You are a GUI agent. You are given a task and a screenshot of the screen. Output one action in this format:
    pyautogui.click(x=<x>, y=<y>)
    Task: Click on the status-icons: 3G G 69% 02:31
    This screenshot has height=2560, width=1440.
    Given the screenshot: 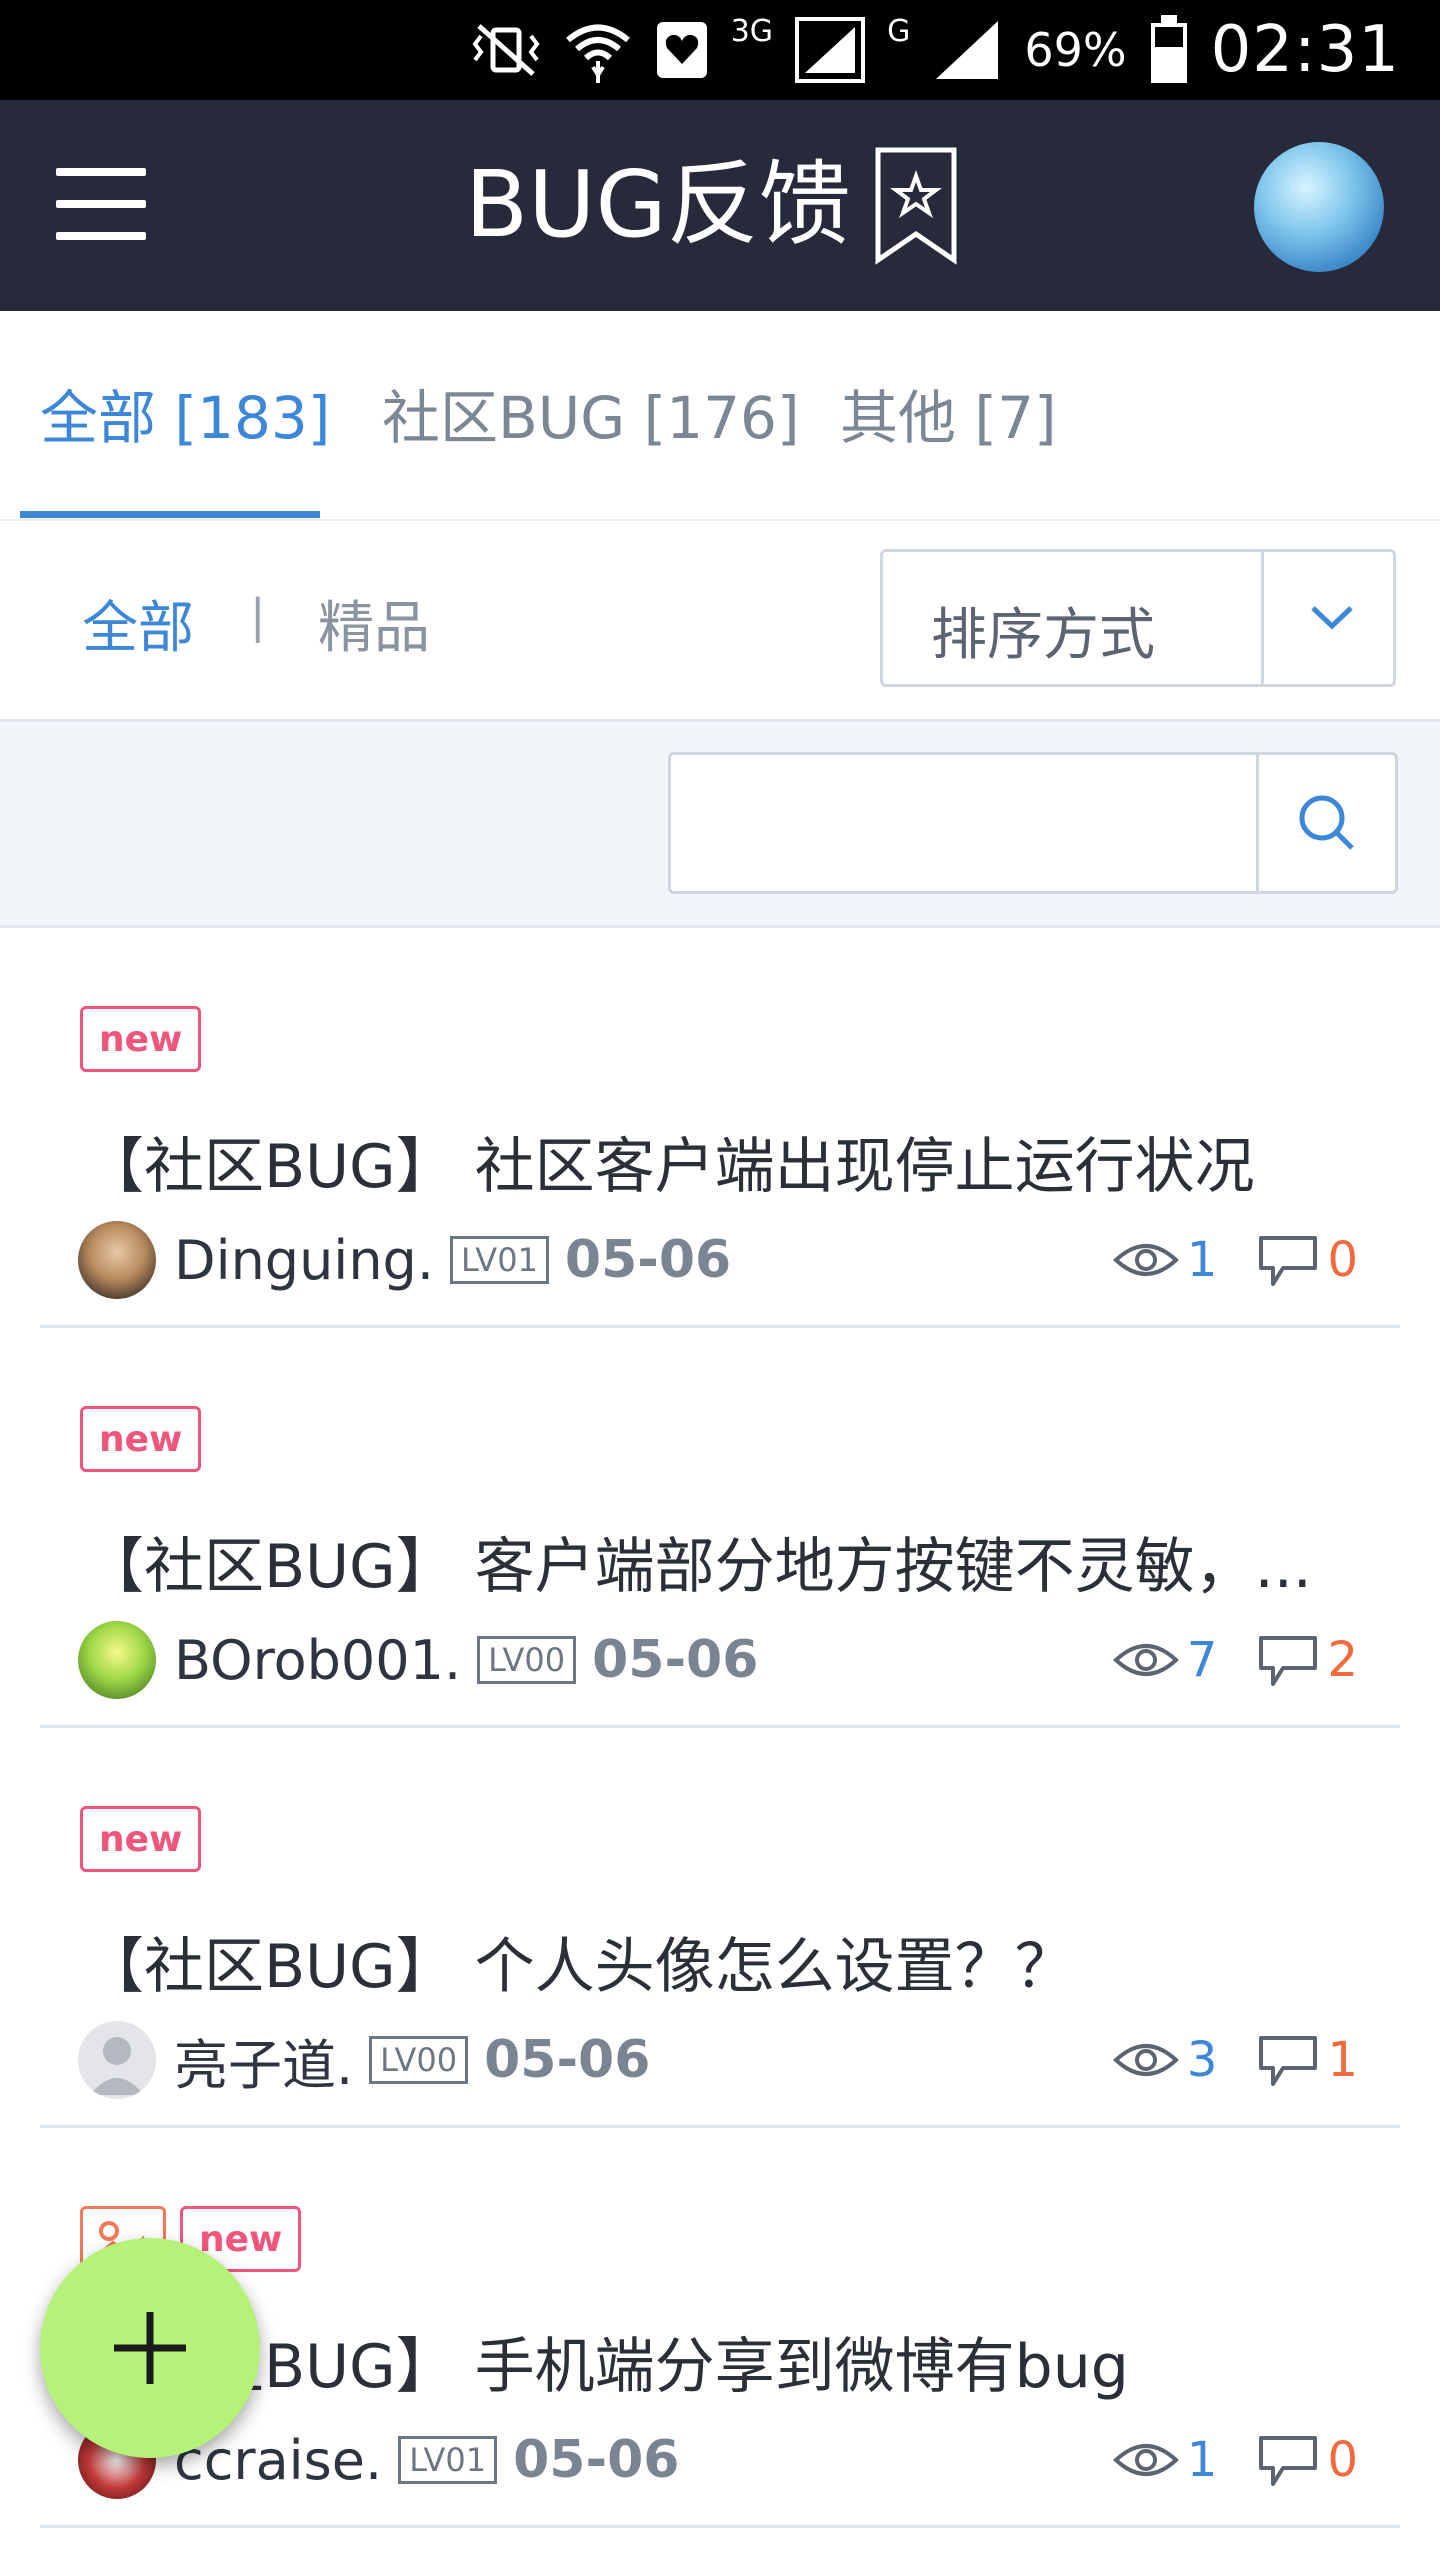 What is the action you would take?
    pyautogui.click(x=935, y=50)
    